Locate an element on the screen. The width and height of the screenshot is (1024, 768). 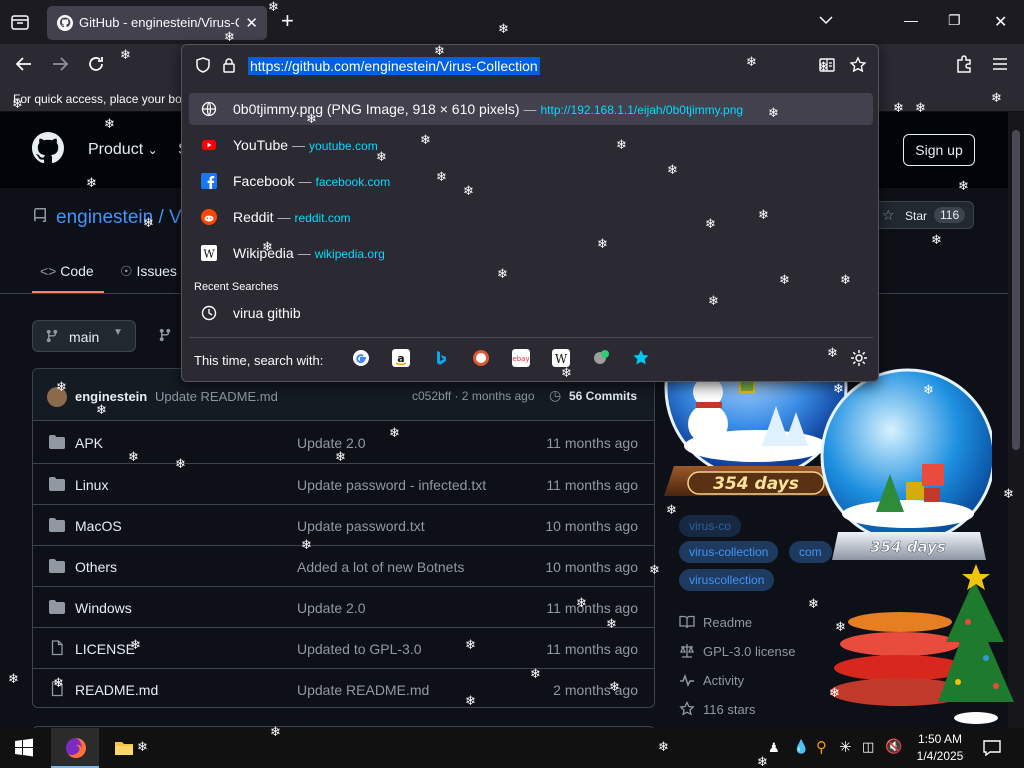
folder-icon is located at coordinates (57, 484).